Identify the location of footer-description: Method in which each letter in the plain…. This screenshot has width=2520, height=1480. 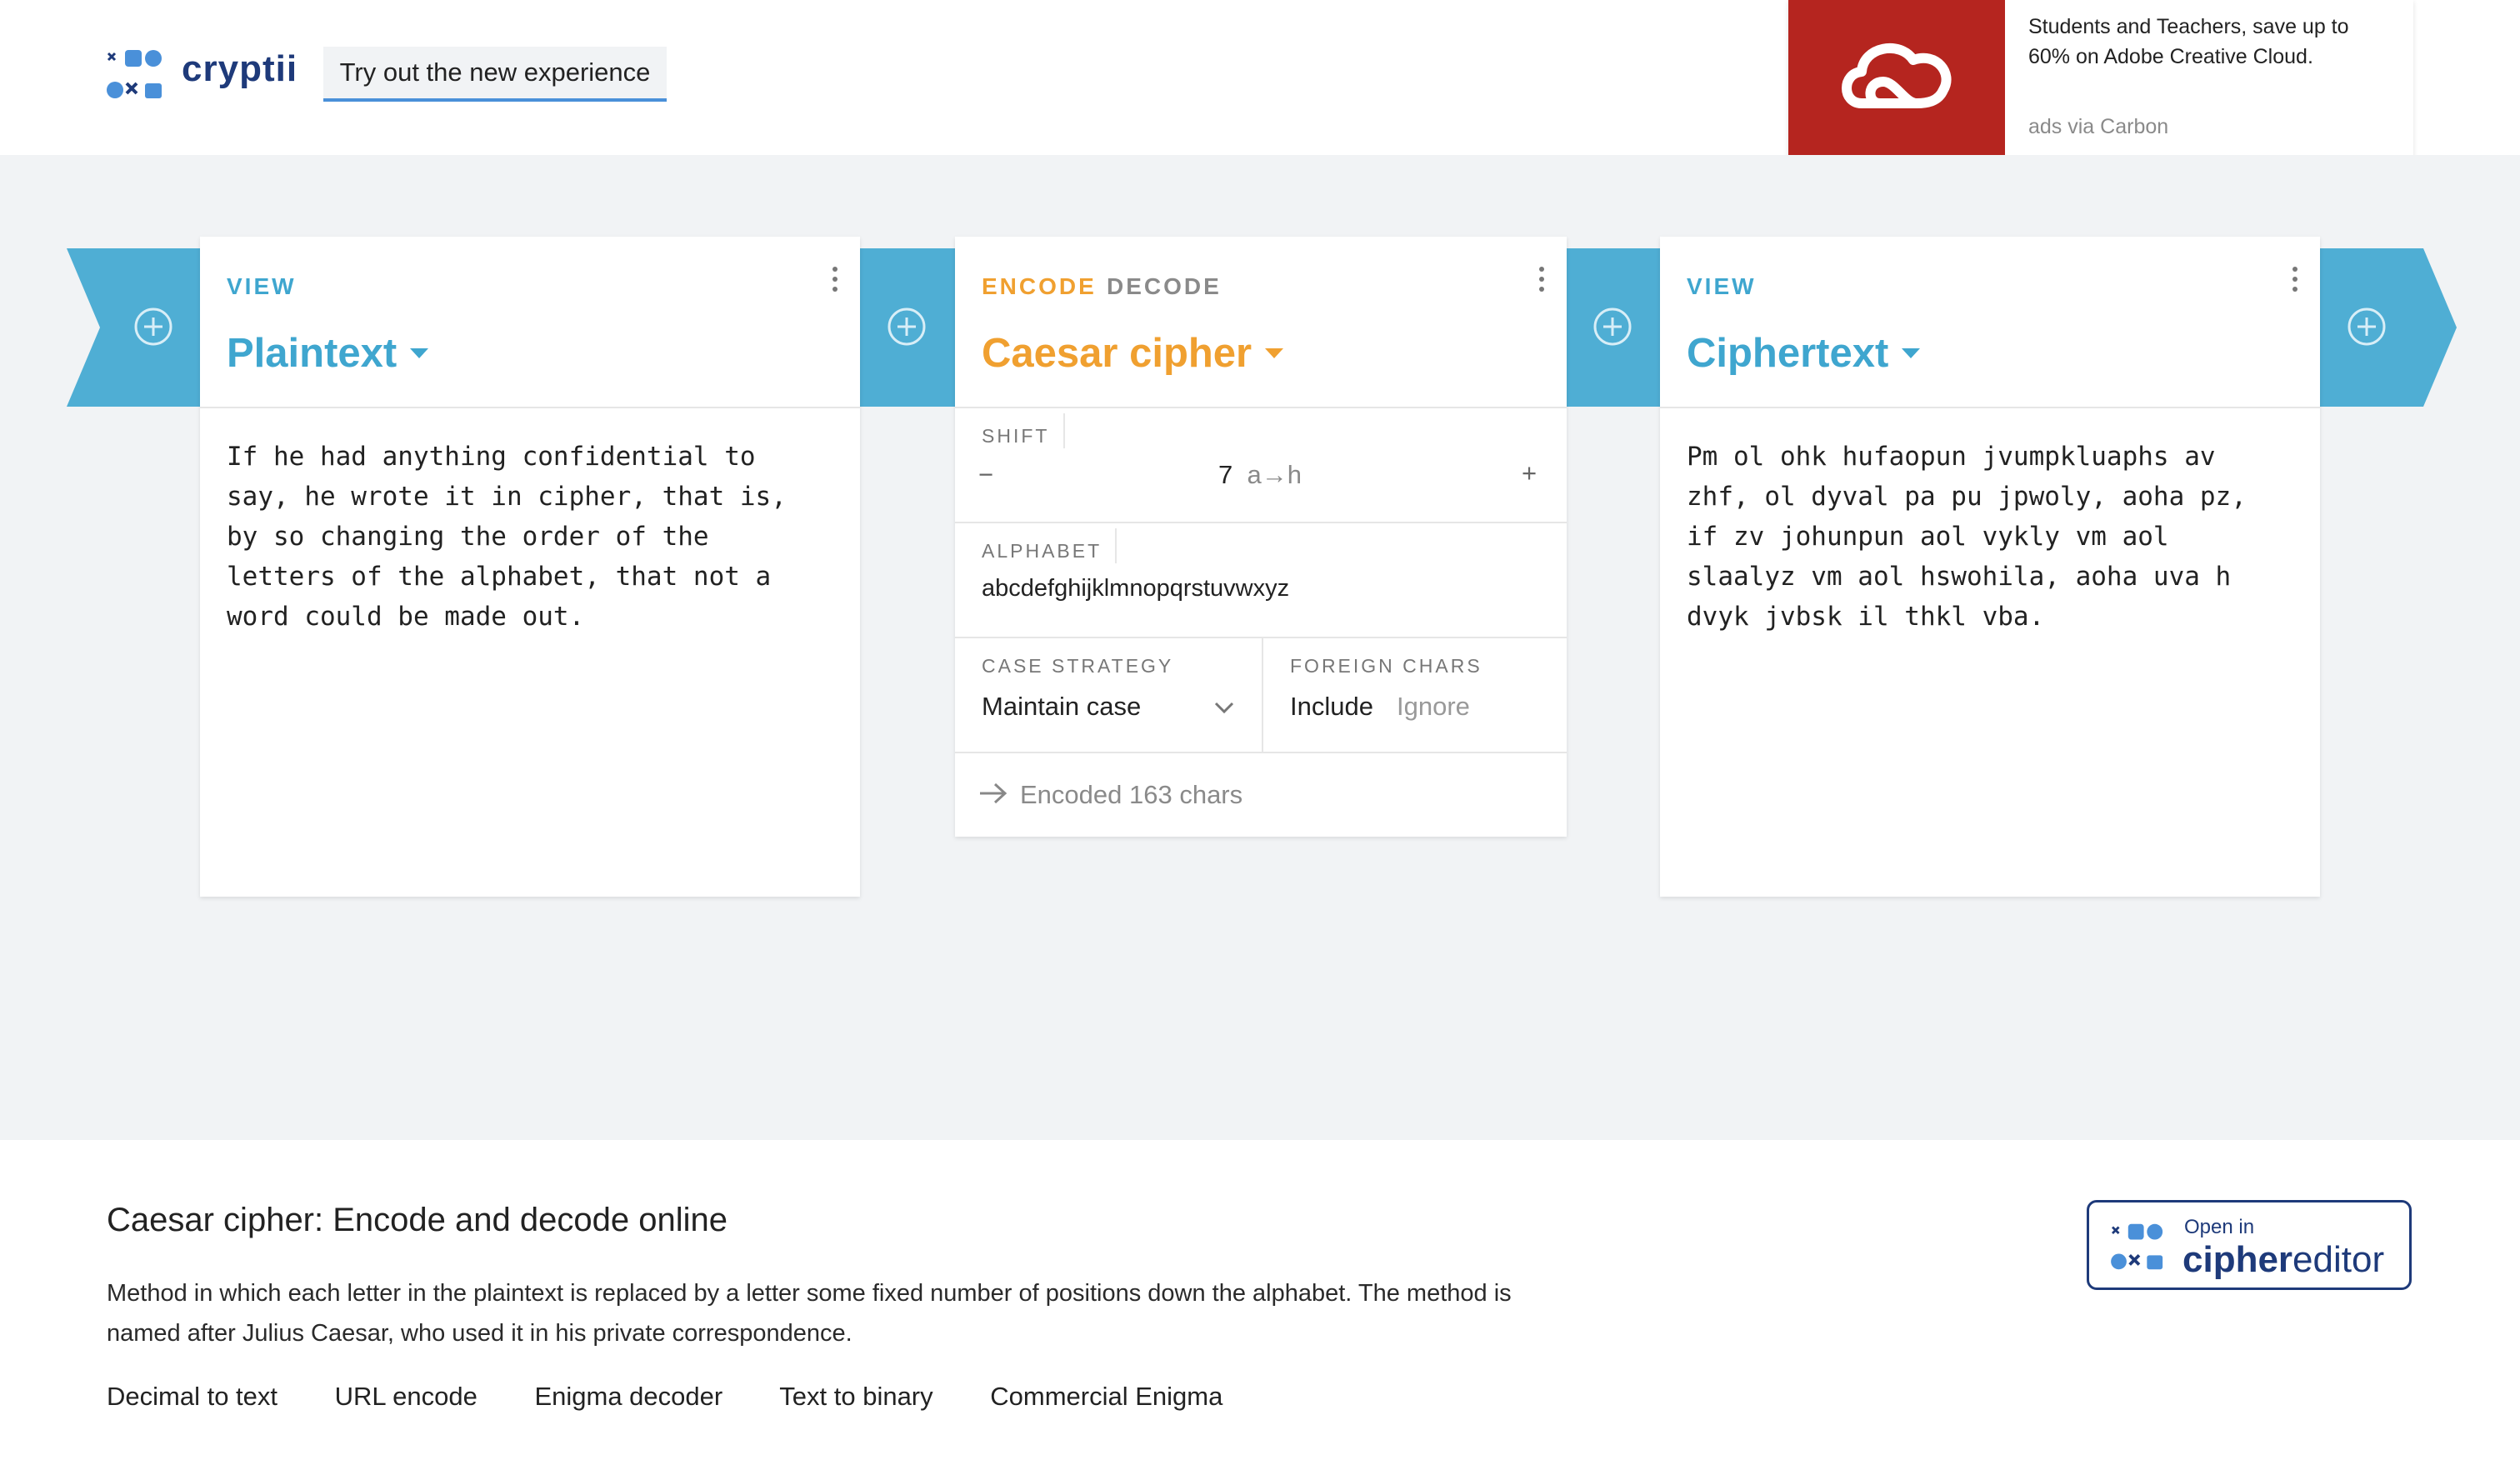
(809, 1313).